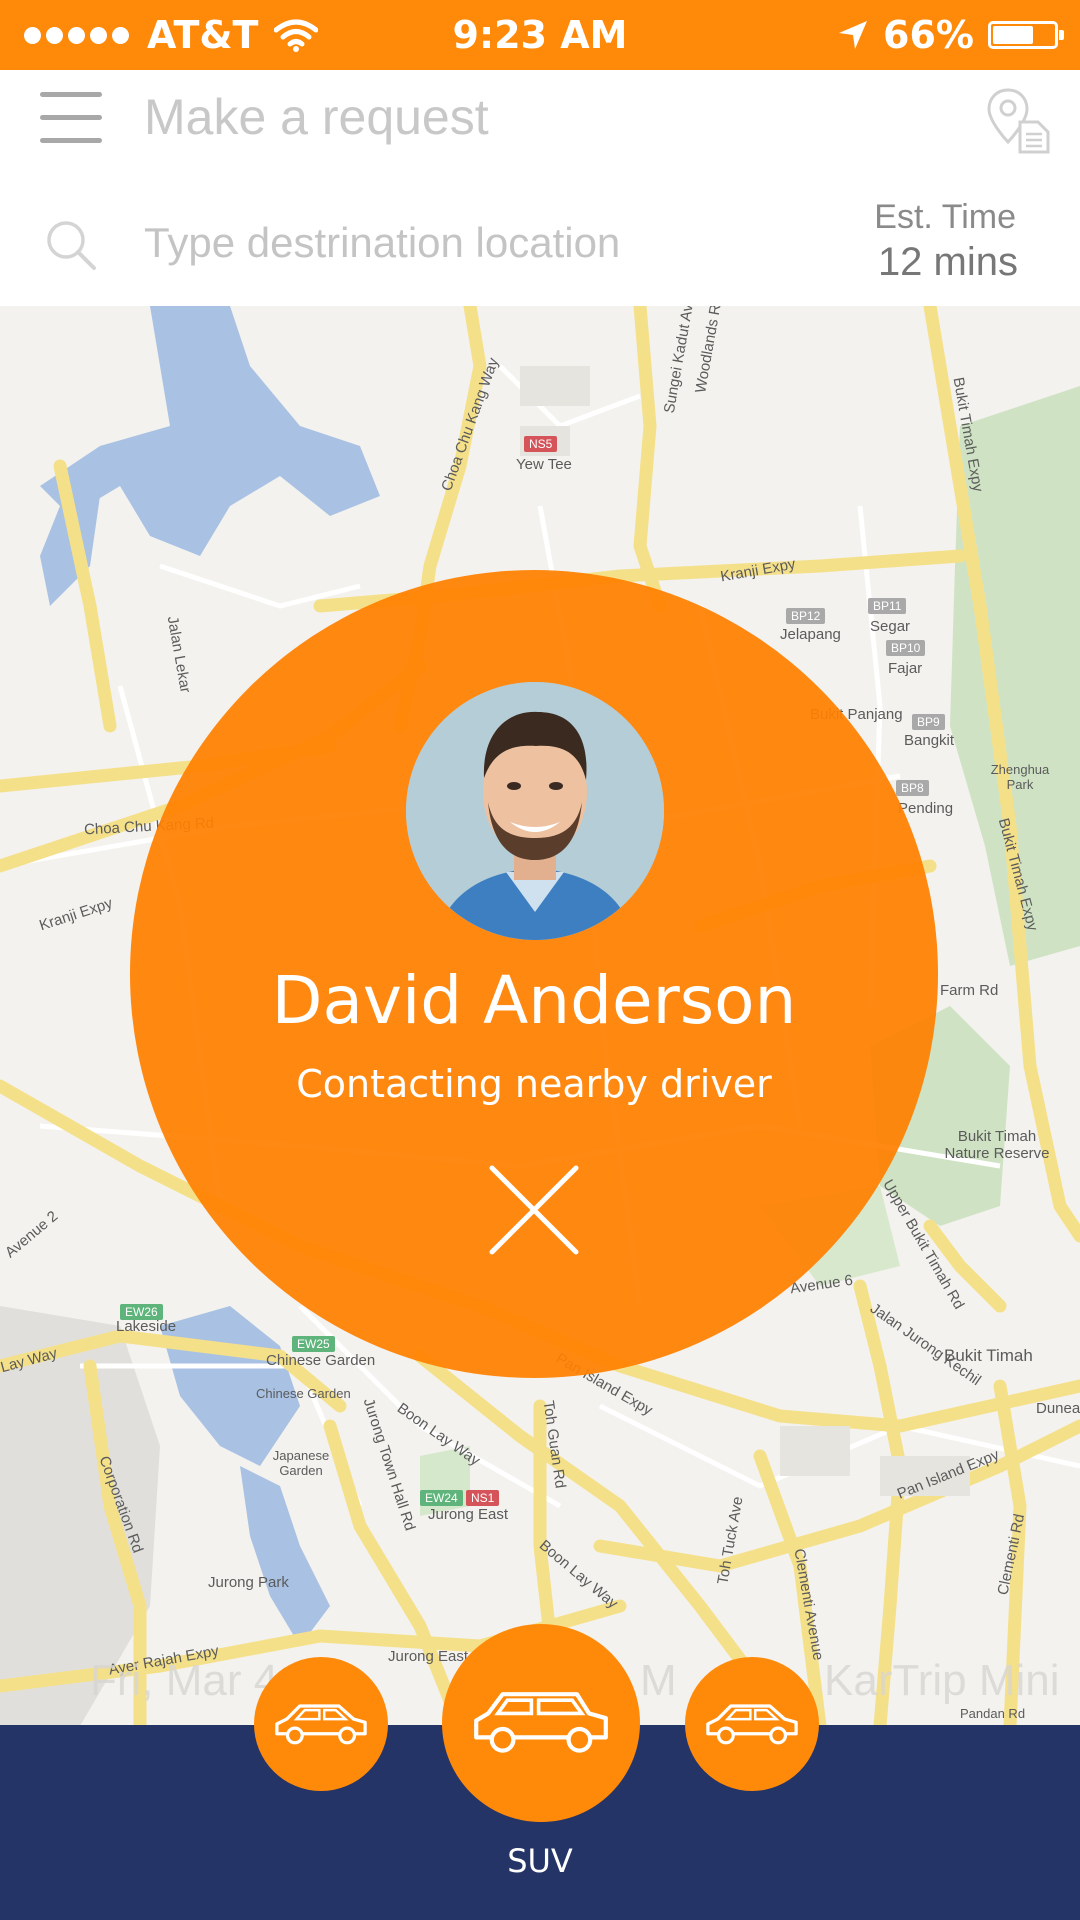 The height and width of the screenshot is (1920, 1080). I want to click on cancel-request-close-icon, so click(534, 1210).